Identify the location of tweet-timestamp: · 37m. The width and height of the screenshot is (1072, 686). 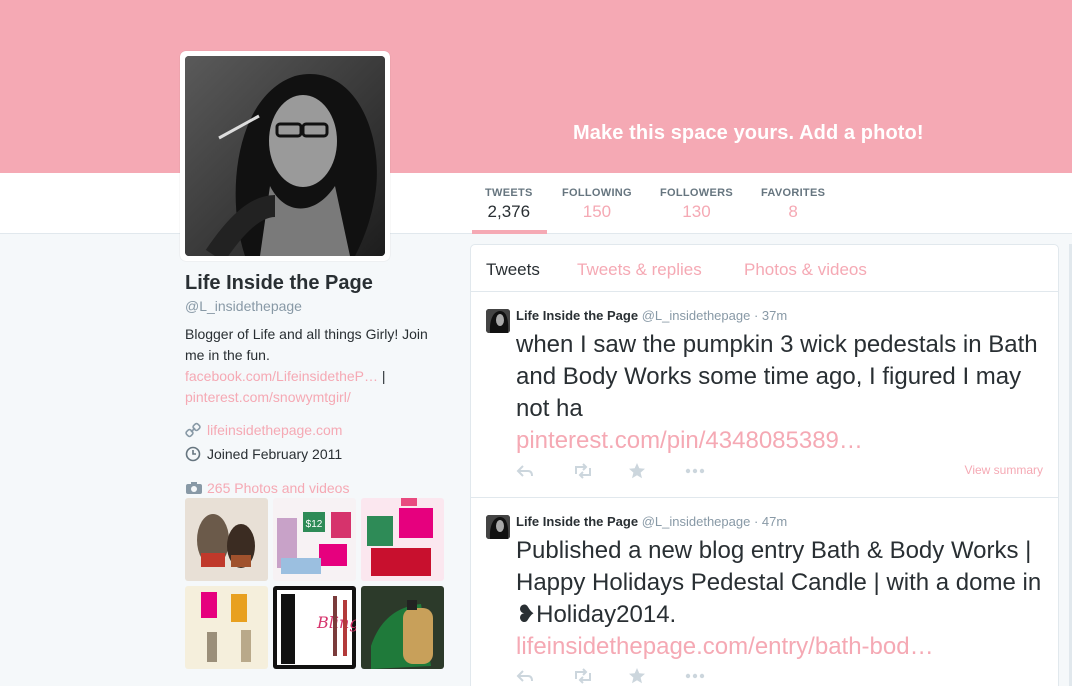
(770, 315).